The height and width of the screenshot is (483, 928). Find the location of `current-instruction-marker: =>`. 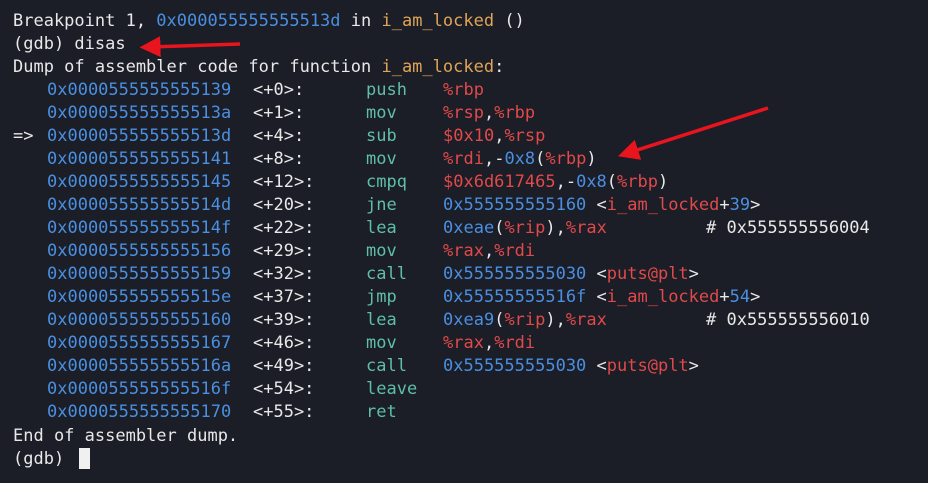

current-instruction-marker: => is located at coordinates (23, 136).